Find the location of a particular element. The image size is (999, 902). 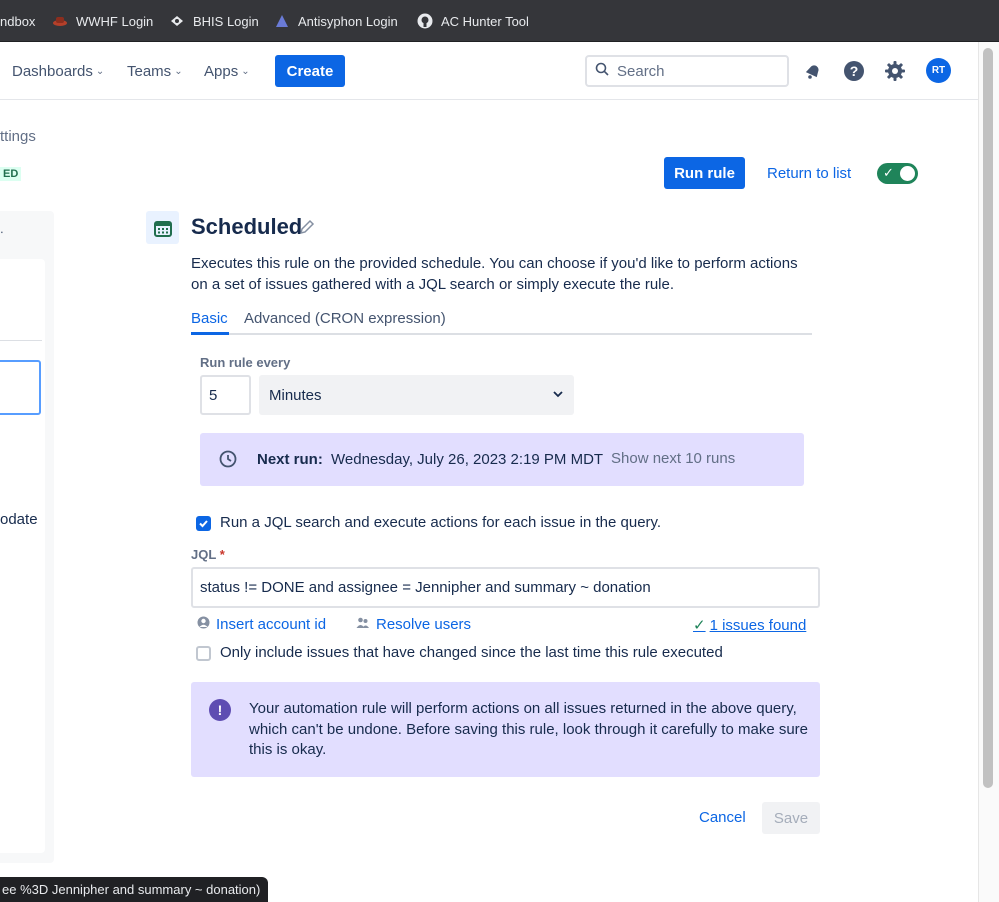

person-icon is located at coordinates (203, 624).